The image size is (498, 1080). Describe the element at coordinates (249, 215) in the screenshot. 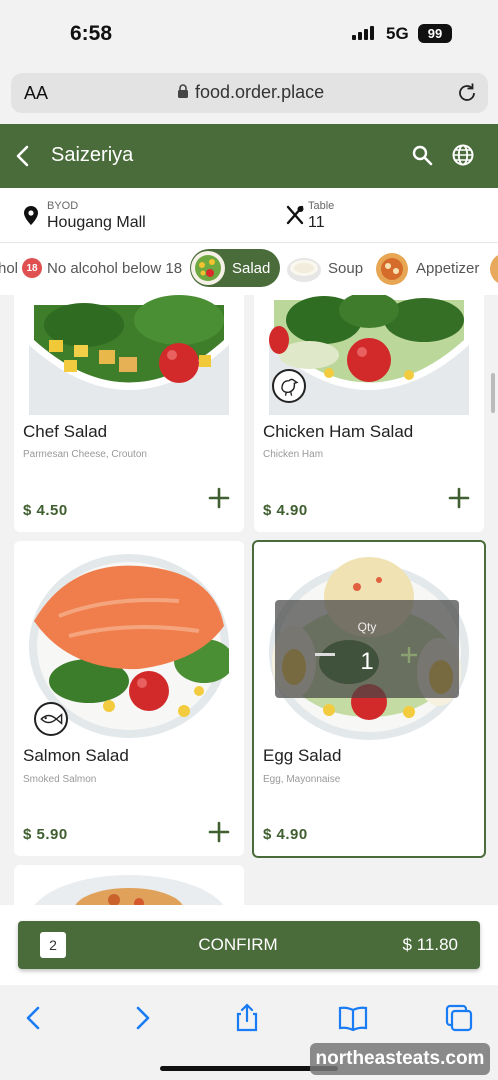

I see `order-info-bar: BYOD Hougang Mall Table 11` at that location.